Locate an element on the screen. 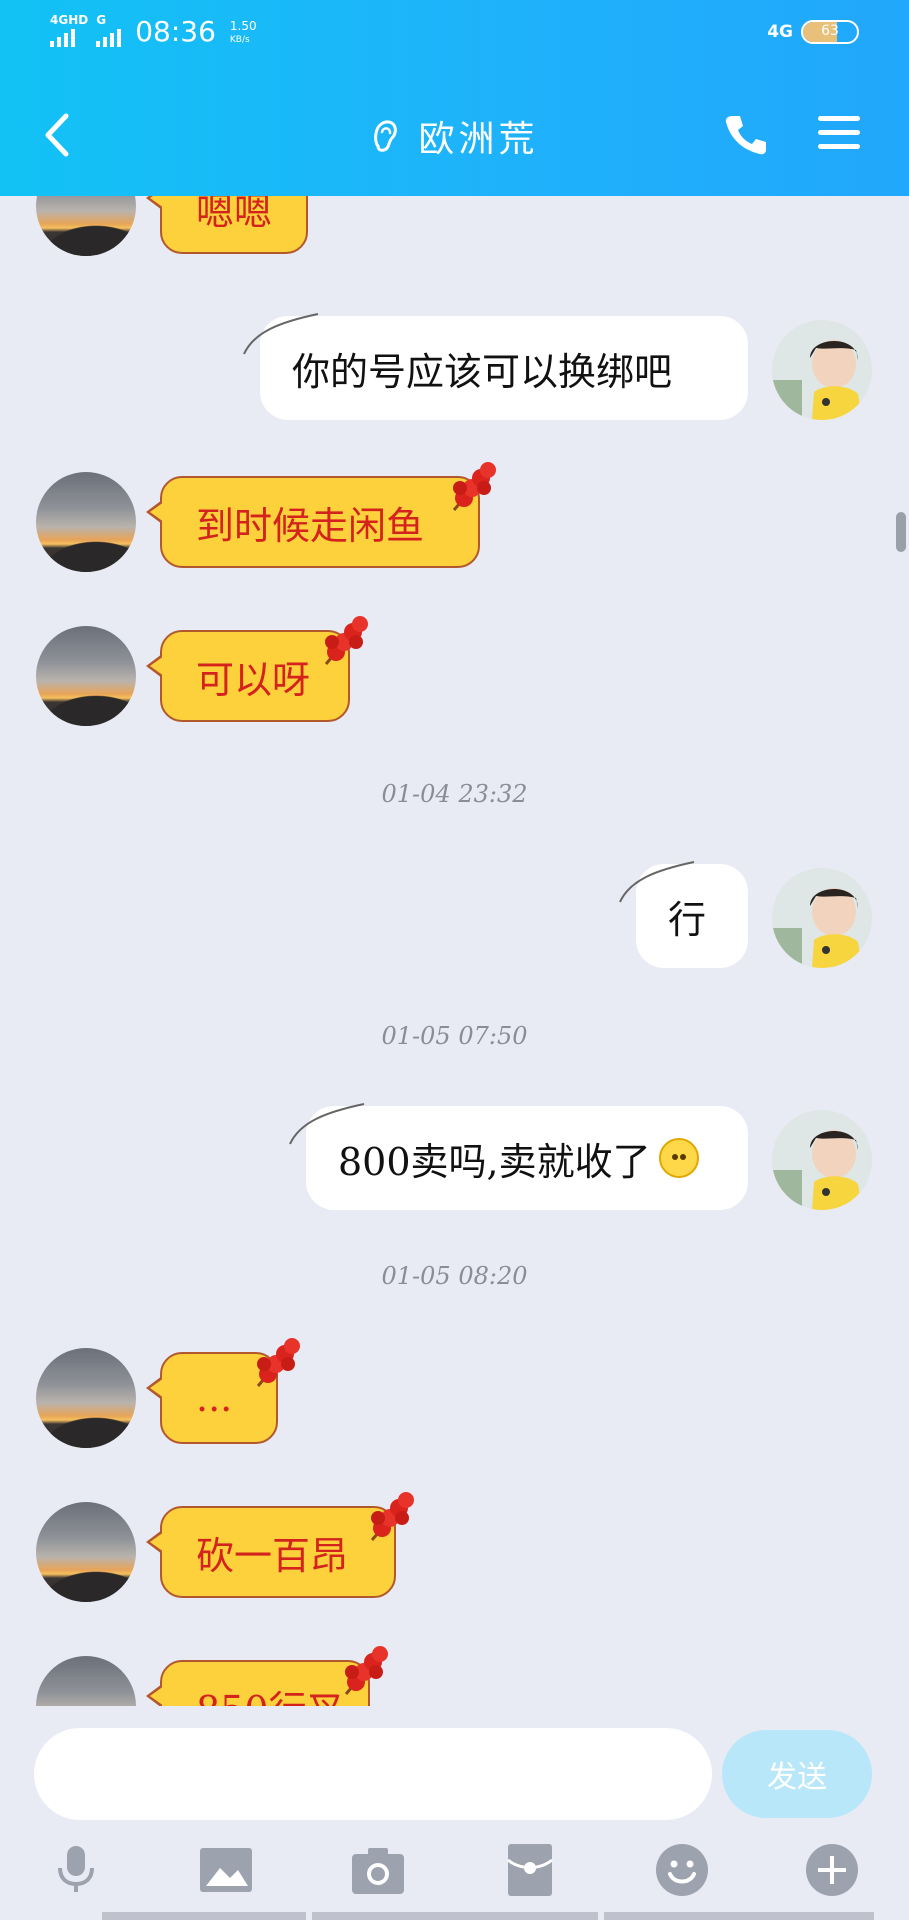 This screenshot has width=909, height=1920. battery-percent: 63 is located at coordinates (830, 31).